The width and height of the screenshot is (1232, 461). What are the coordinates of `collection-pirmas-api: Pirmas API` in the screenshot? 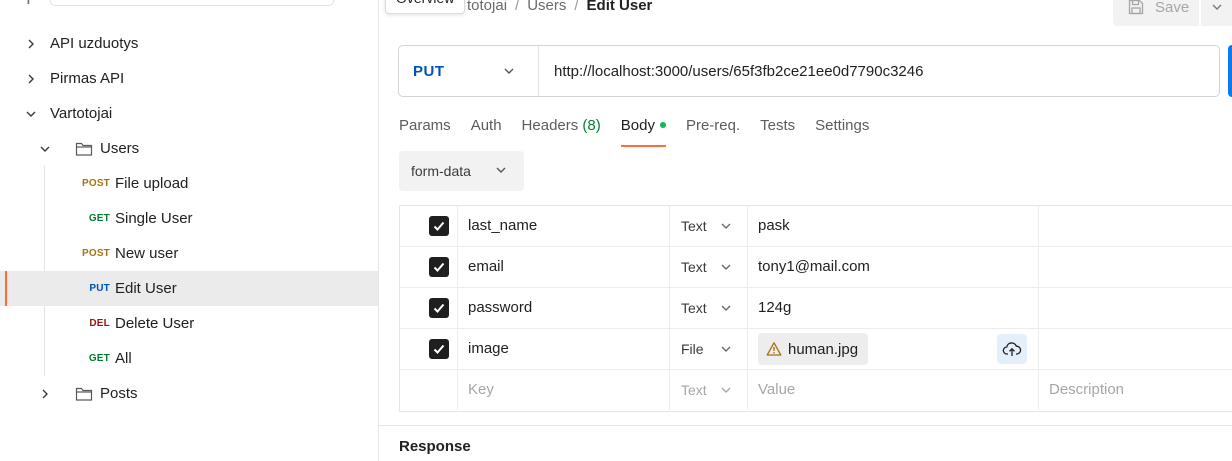 It's located at (189, 78).